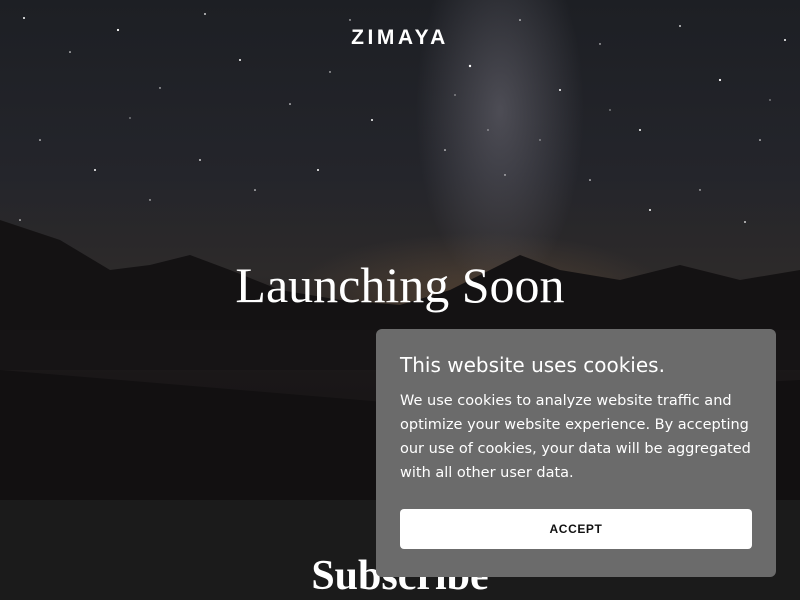 This screenshot has height=600, width=800. What do you see at coordinates (576, 529) in the screenshot?
I see `accept-cookies-button: ACCEPT` at bounding box center [576, 529].